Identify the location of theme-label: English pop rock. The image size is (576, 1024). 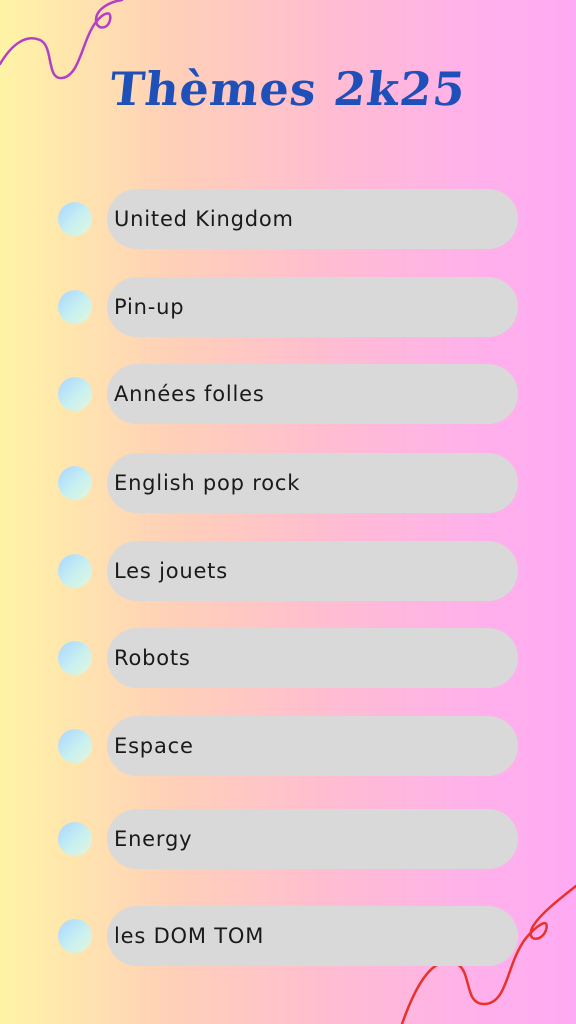
(207, 483).